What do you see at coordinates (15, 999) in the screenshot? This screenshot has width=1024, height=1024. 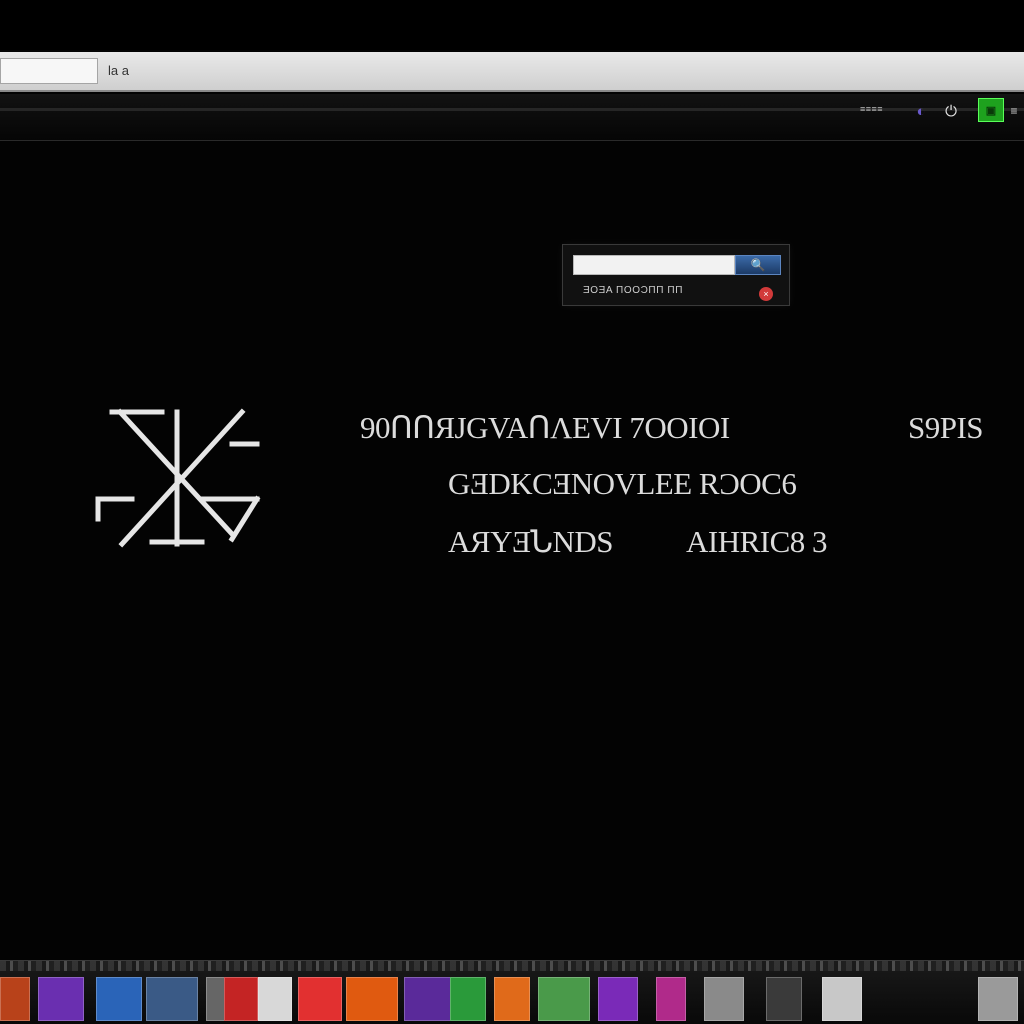 I see `taskbar-app-orange-icon` at bounding box center [15, 999].